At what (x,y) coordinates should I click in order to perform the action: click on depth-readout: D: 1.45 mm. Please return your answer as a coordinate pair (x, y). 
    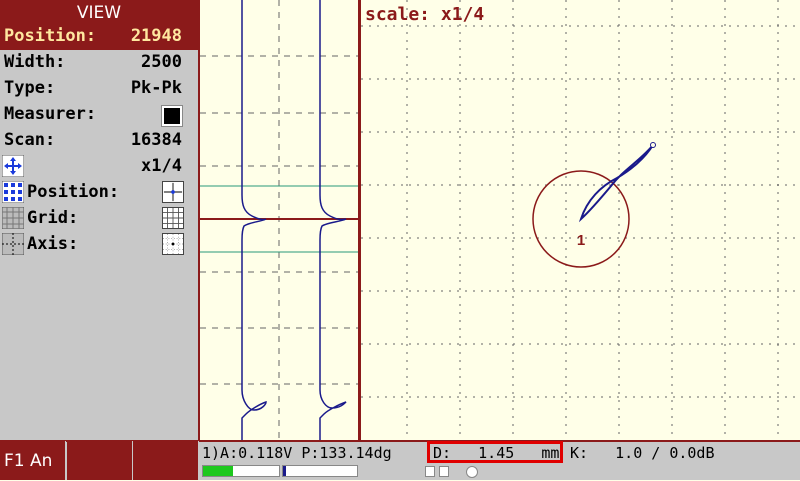
    Looking at the image, I should click on (496, 453).